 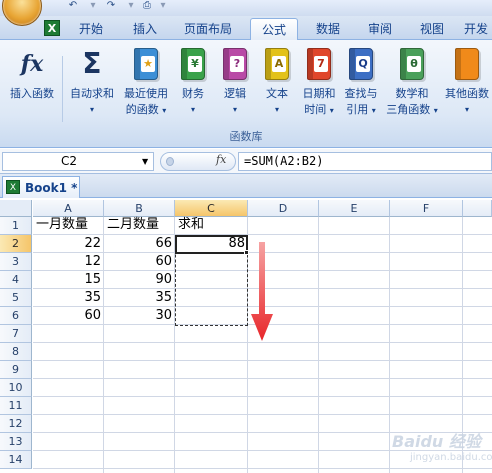 I want to click on tab-data: 数据, so click(x=328, y=29).